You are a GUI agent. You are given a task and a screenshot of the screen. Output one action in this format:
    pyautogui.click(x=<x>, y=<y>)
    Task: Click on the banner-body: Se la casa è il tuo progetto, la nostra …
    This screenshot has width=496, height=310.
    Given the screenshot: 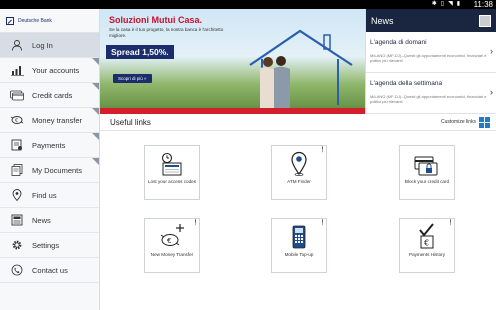 What is the action you would take?
    pyautogui.click(x=166, y=32)
    